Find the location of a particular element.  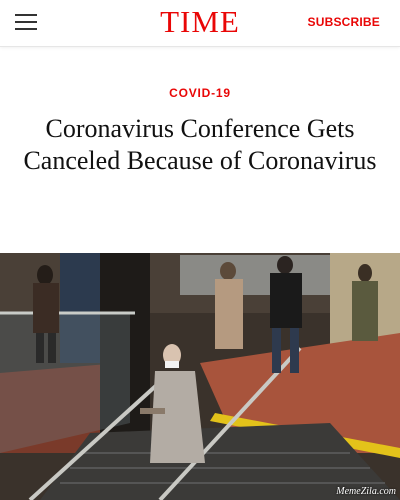

watermark: MemeZila.com is located at coordinates (366, 491).